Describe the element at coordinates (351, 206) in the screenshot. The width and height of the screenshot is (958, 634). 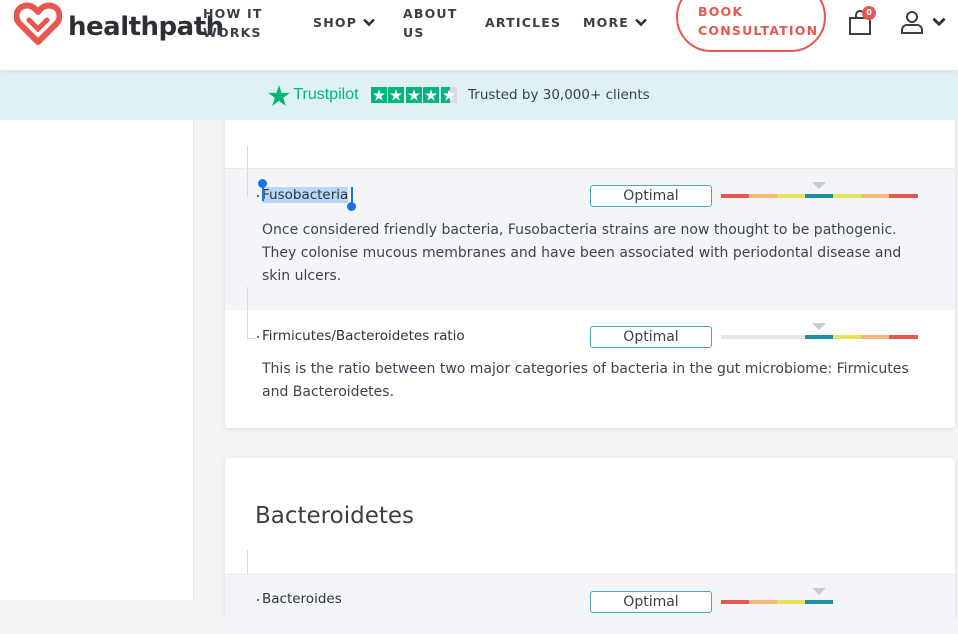
I see `selection-end-handle` at that location.